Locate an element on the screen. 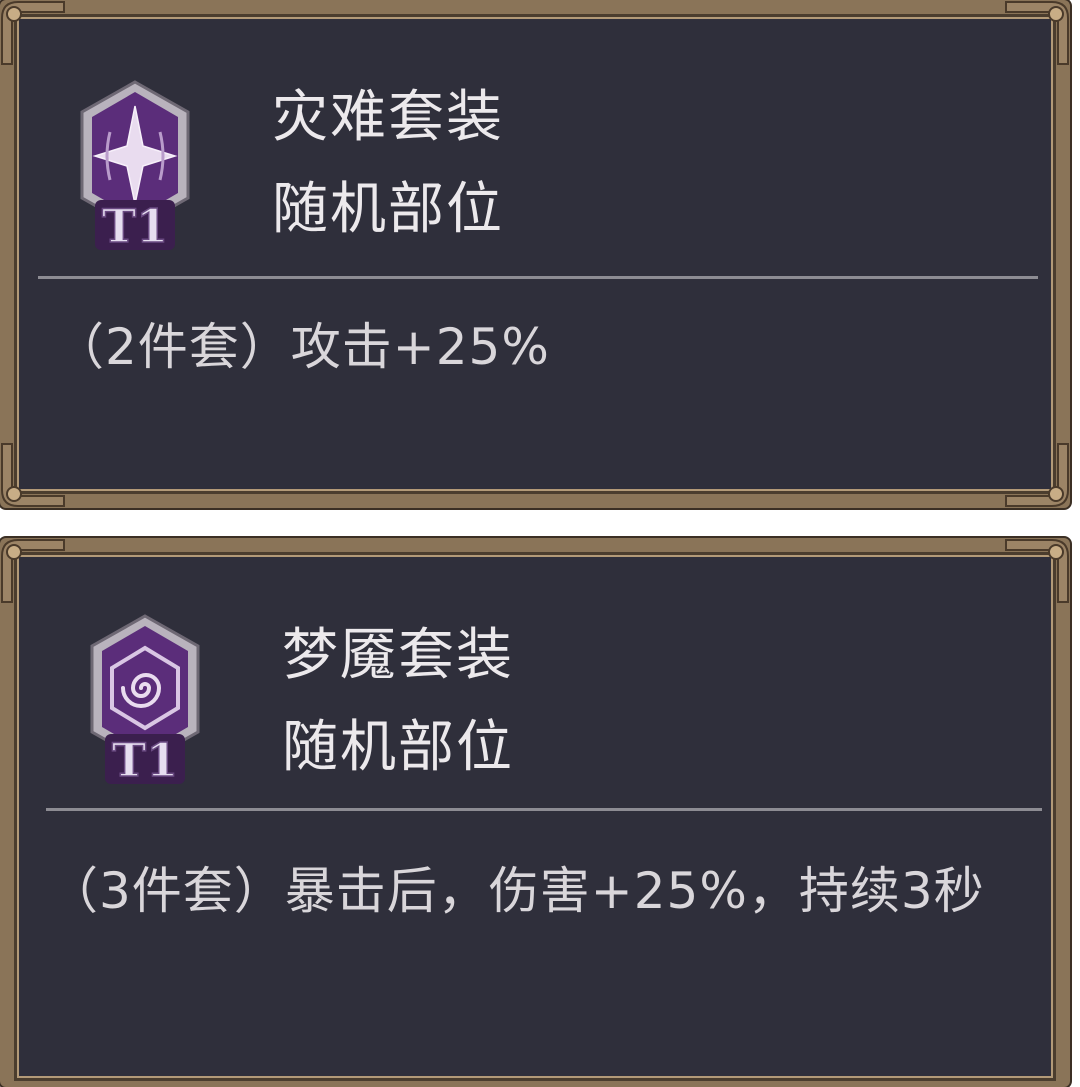 This screenshot has height=1087, width=1080. set-bonus-text: （3件套）暴击后，伤害+25%，持续3秒 is located at coordinates (516, 891).